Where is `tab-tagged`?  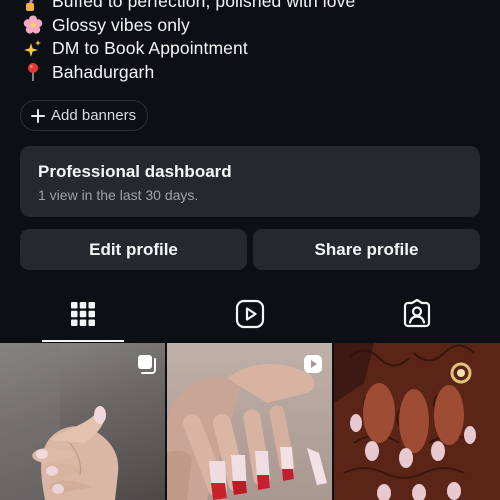
tab-tagged is located at coordinates (417, 316).